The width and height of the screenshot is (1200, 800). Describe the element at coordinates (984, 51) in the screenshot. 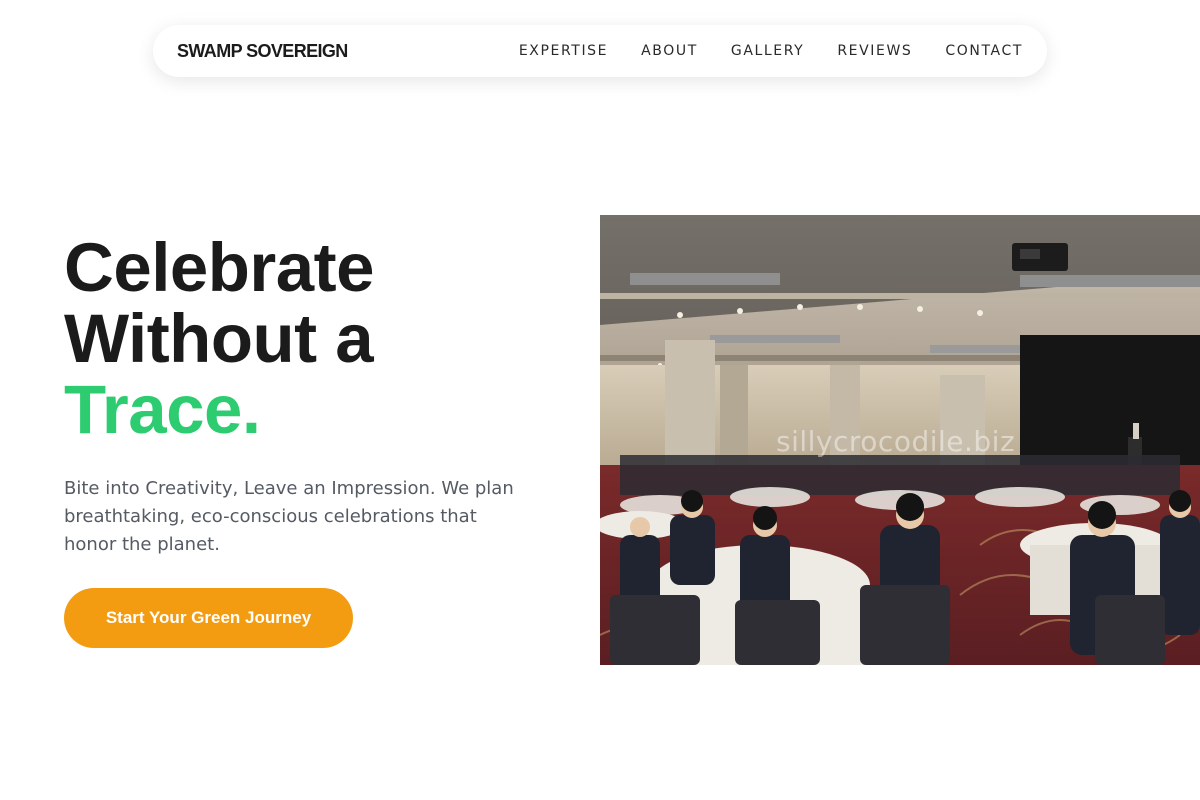

I see `nav-link-contact: CONTACT` at that location.